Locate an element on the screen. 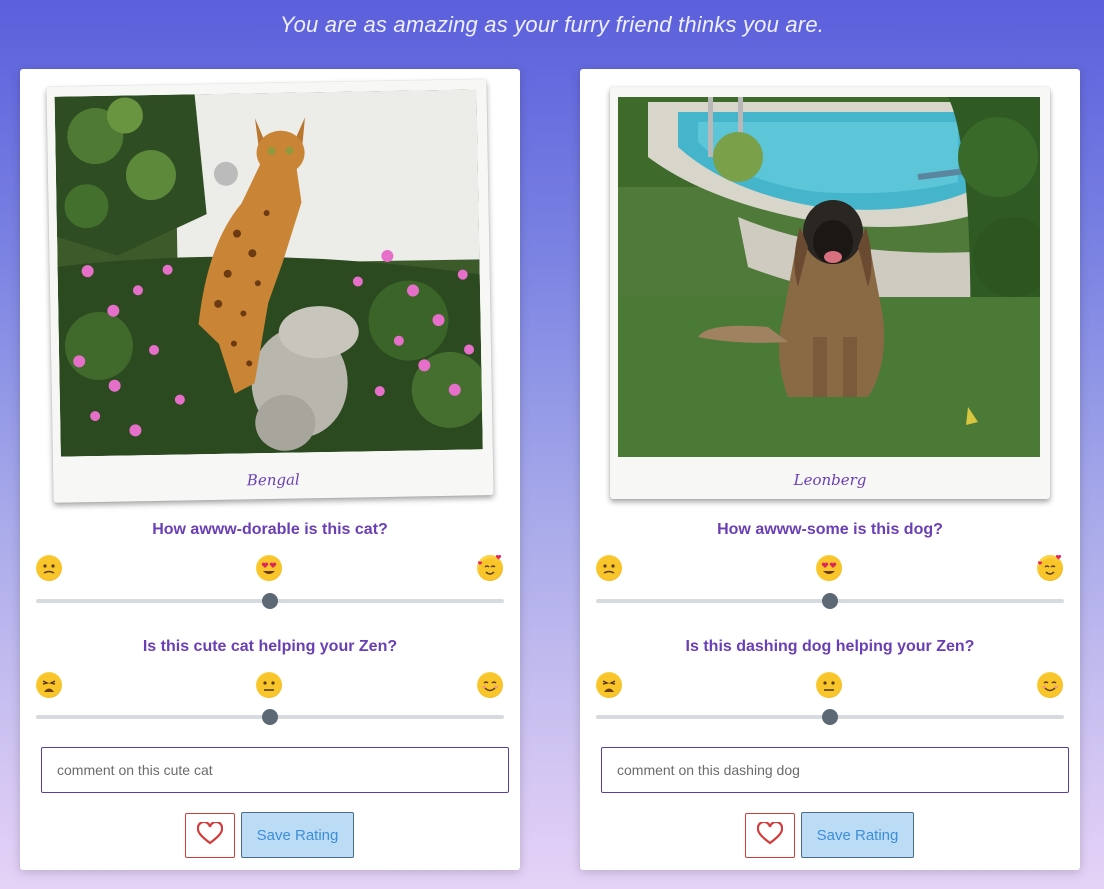  question-cuteness: How awww-some is this dog? is located at coordinates (830, 529).